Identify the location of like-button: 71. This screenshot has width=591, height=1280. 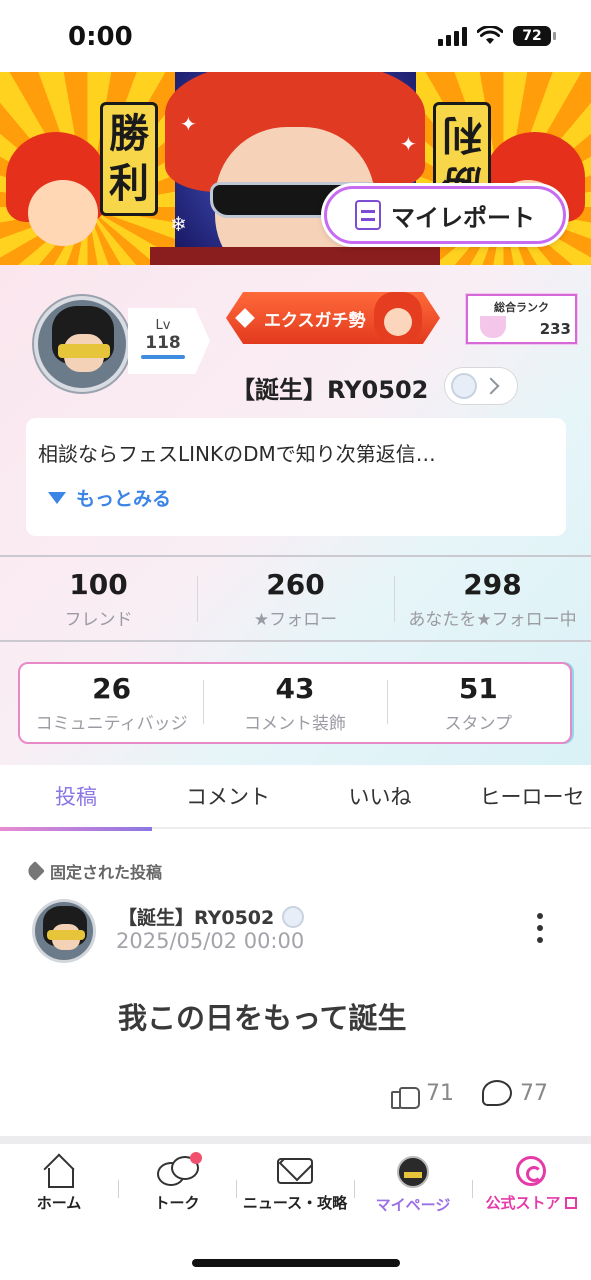
(422, 1094).